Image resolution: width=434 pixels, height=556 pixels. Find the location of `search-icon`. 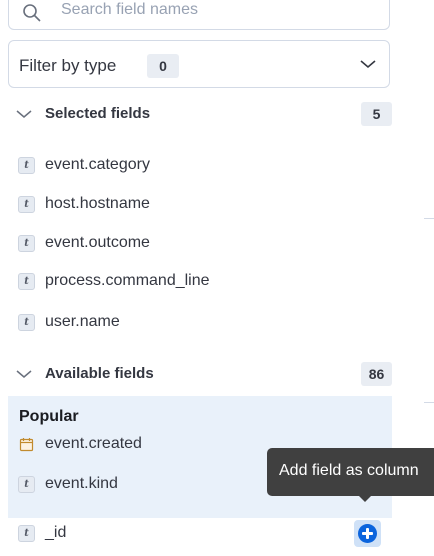

search-icon is located at coordinates (32, 13).